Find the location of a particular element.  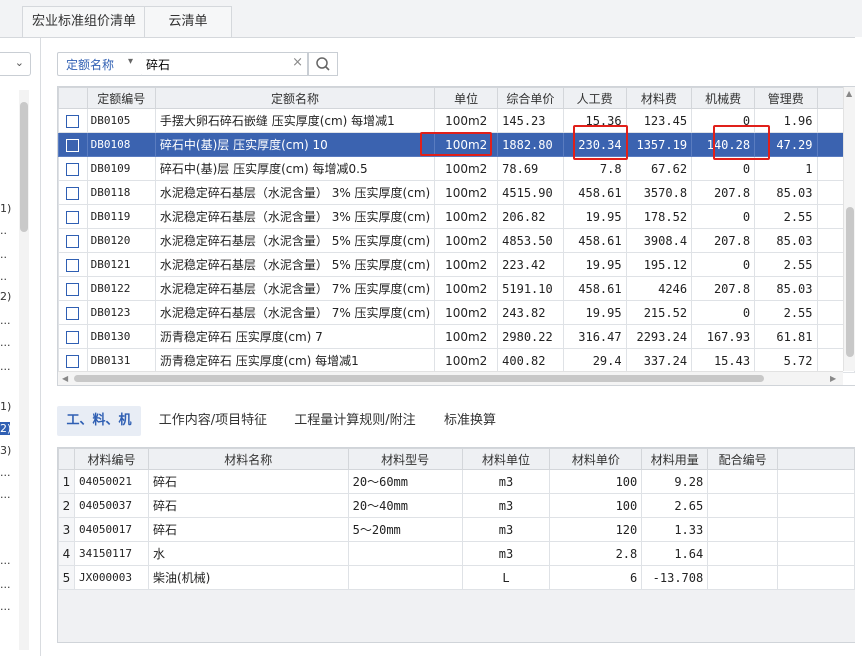

tab-cloud-list: 云清单 is located at coordinates (188, 21).